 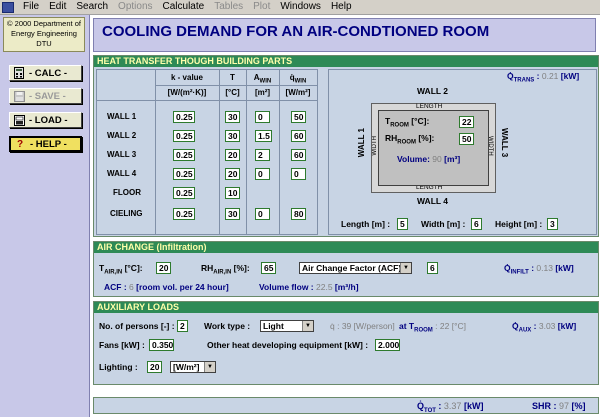 What do you see at coordinates (184, 155) in the screenshot?
I see `k-wall3-input: 0.25` at bounding box center [184, 155].